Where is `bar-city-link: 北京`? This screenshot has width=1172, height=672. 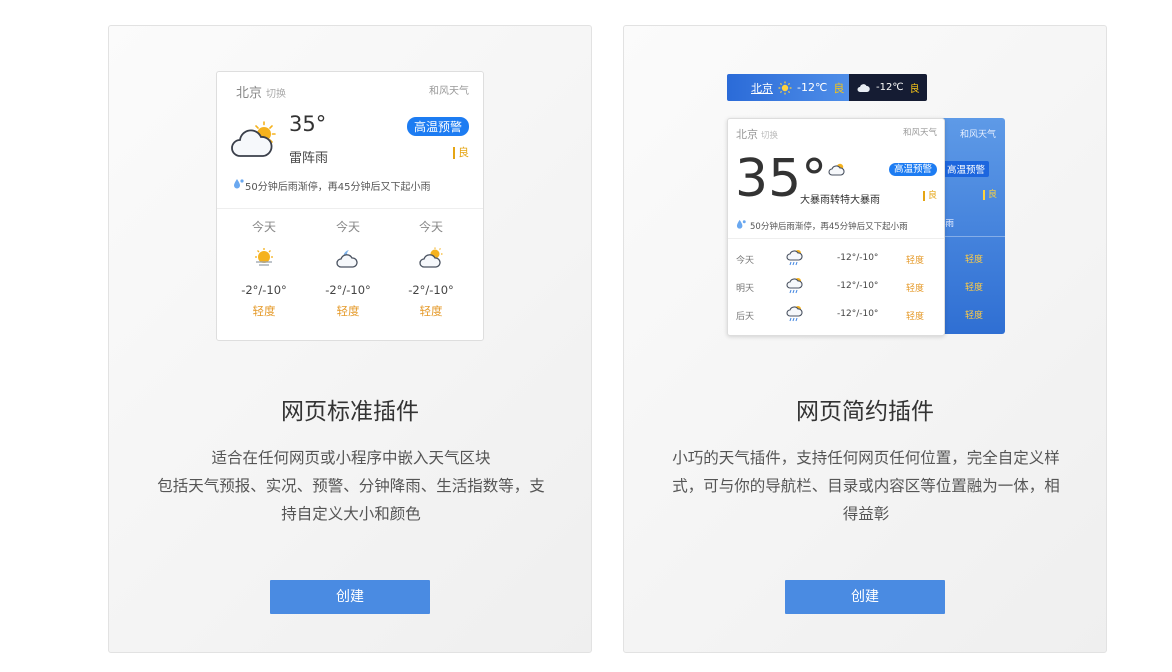 bar-city-link: 北京 is located at coordinates (762, 88).